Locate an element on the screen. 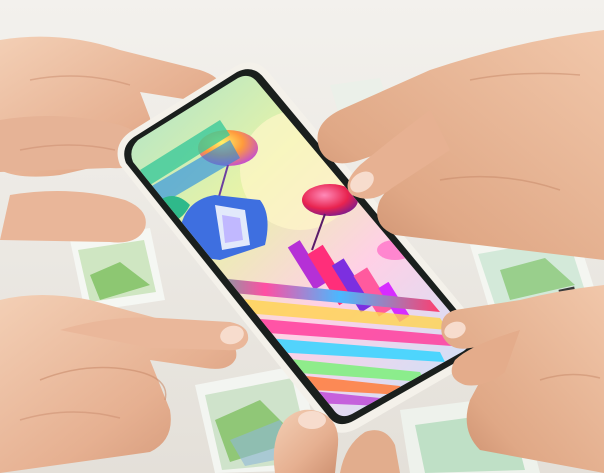  fingernail is located at coordinates (312, 420).